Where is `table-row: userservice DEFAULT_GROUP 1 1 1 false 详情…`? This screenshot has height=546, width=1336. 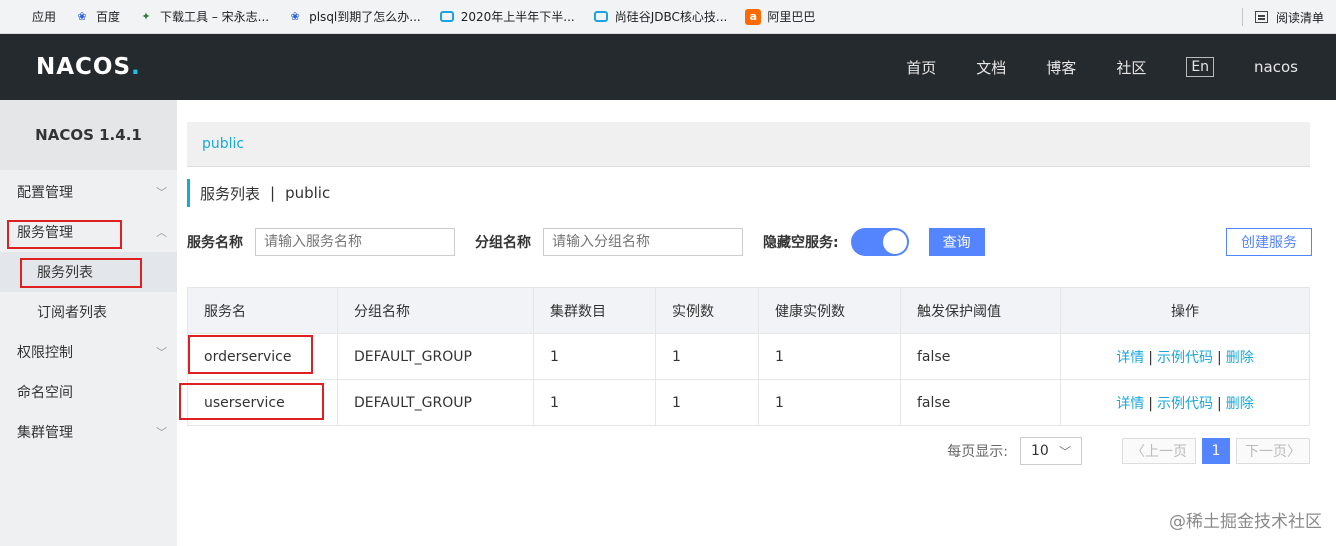 table-row: userservice DEFAULT_GROUP 1 1 1 false 详情… is located at coordinates (748, 402).